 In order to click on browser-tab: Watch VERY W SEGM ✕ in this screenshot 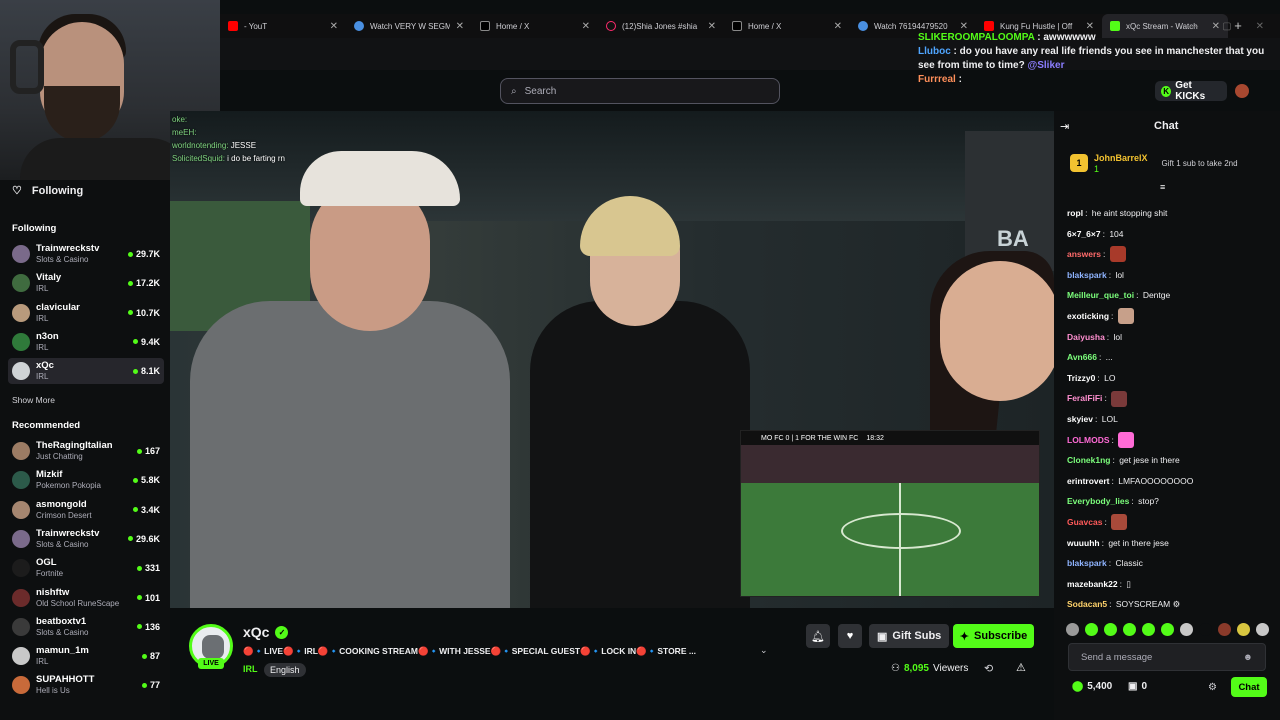, I will do `click(409, 26)`.